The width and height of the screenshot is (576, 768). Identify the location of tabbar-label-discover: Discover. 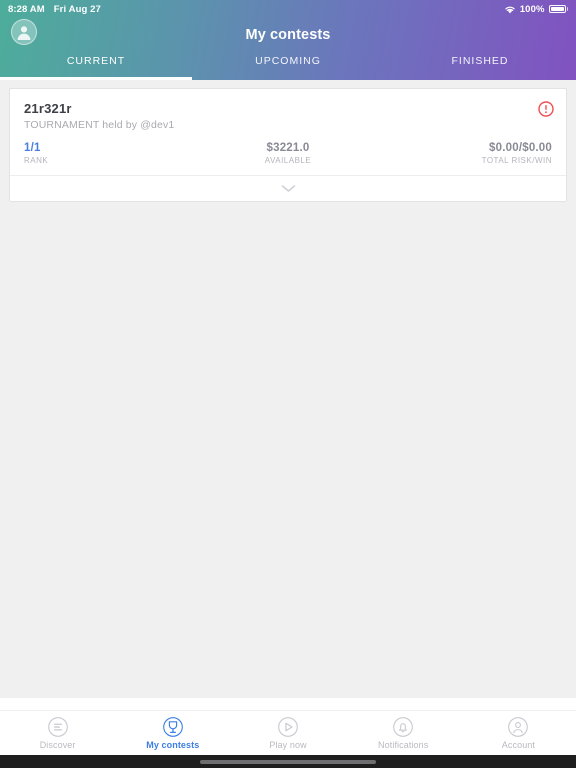
(57, 745).